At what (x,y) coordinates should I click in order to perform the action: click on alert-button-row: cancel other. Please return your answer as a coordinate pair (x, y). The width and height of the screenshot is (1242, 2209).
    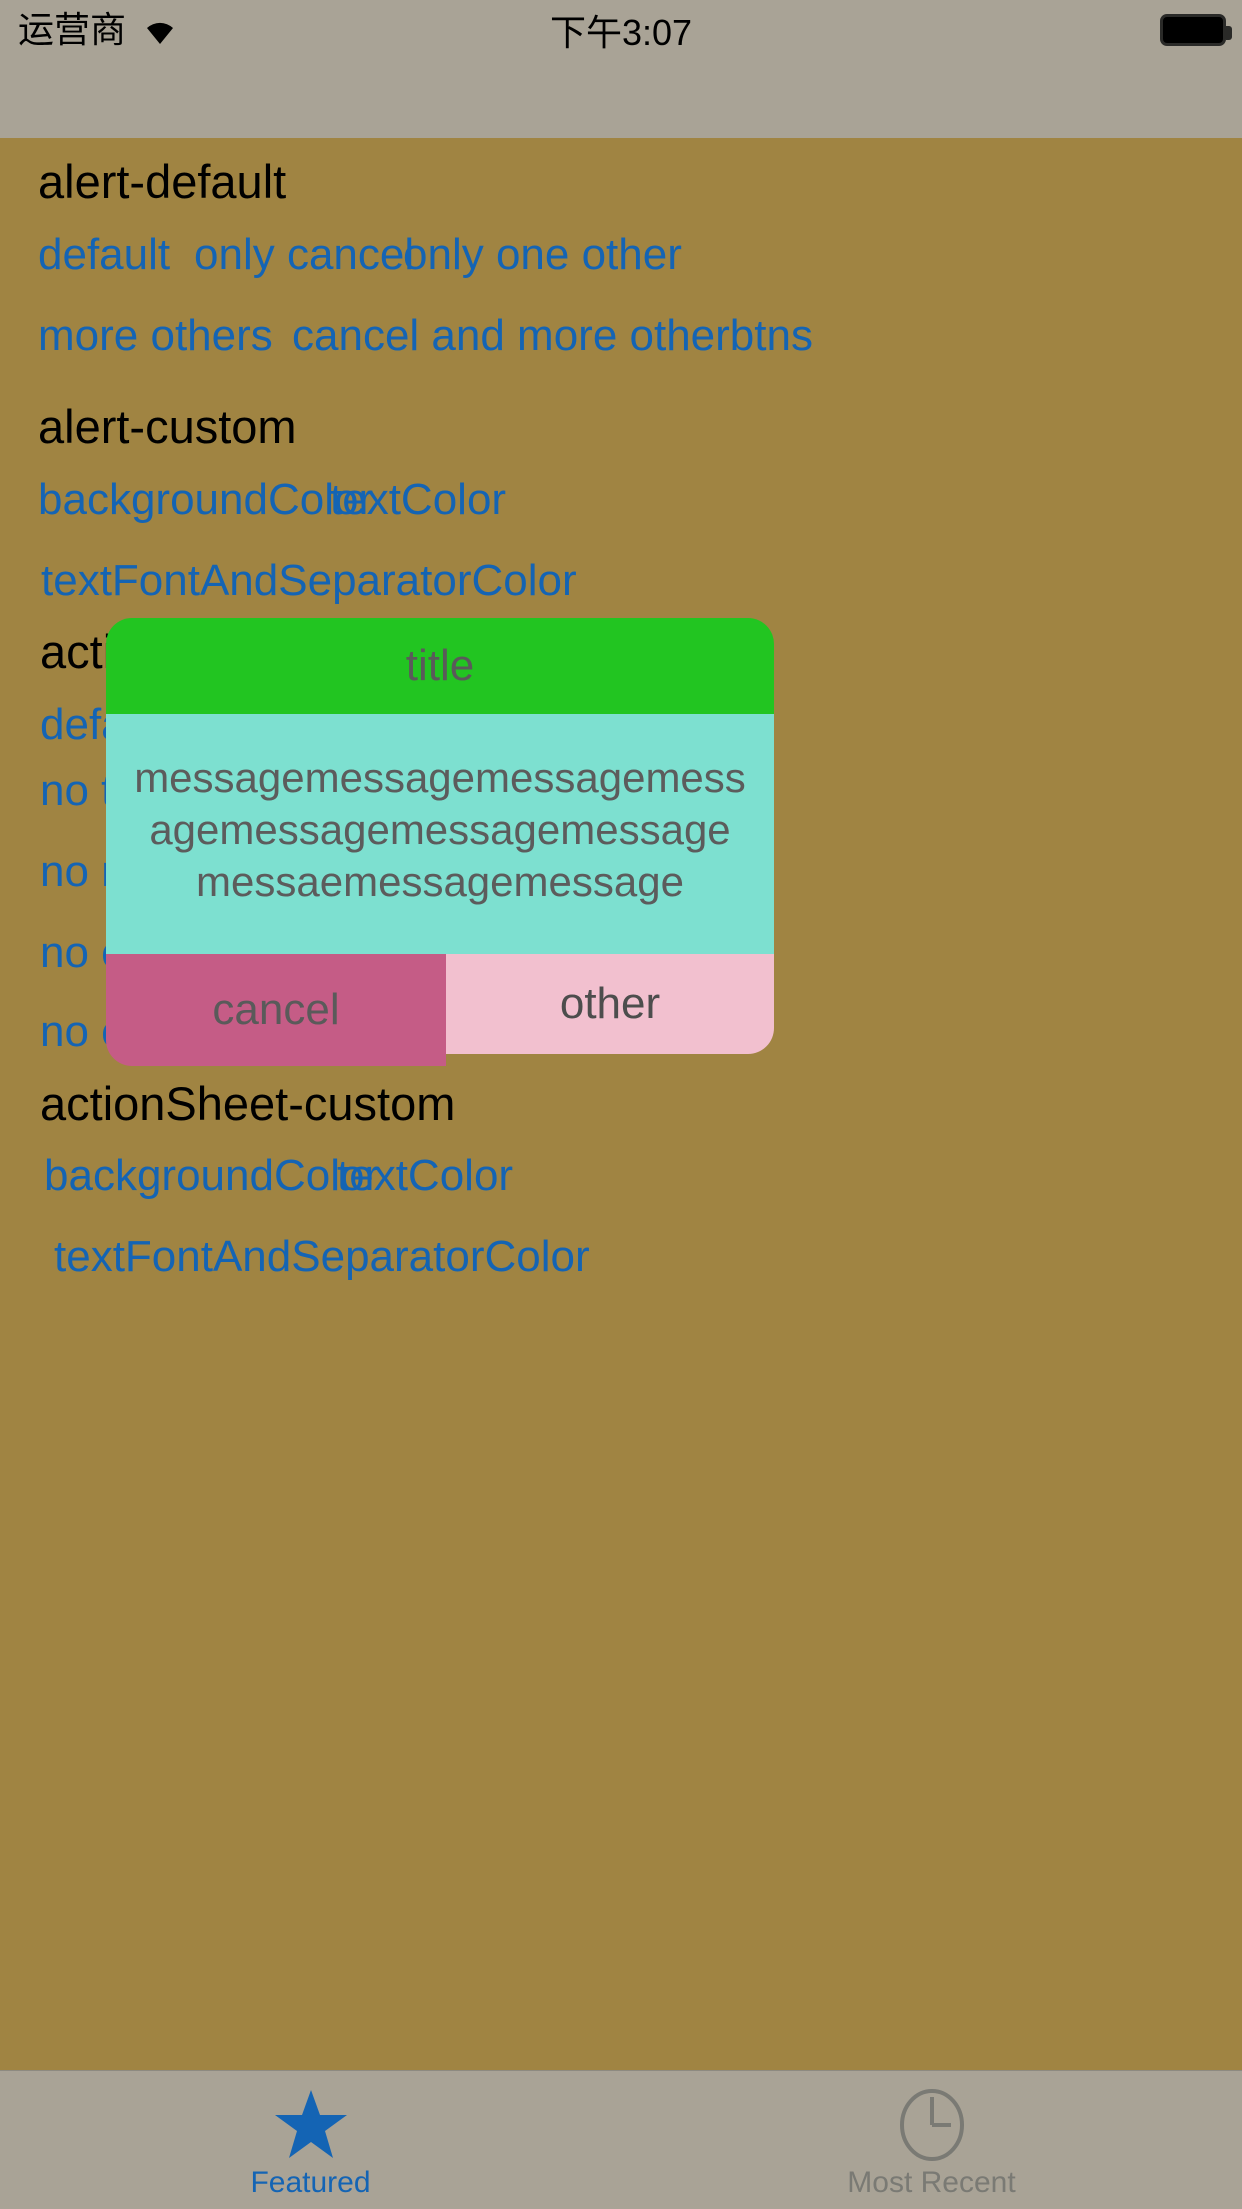
    Looking at the image, I should click on (440, 1010).